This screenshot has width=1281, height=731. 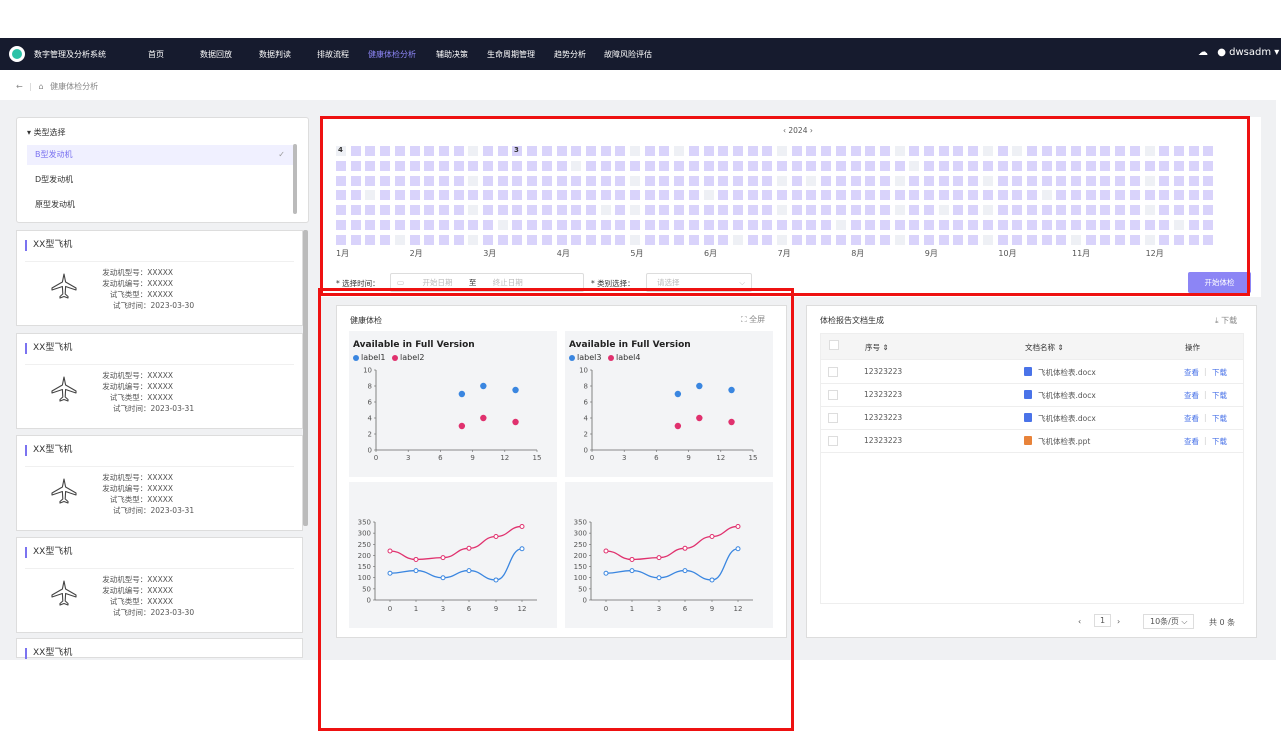 I want to click on col-action: 操作, so click(x=1192, y=347).